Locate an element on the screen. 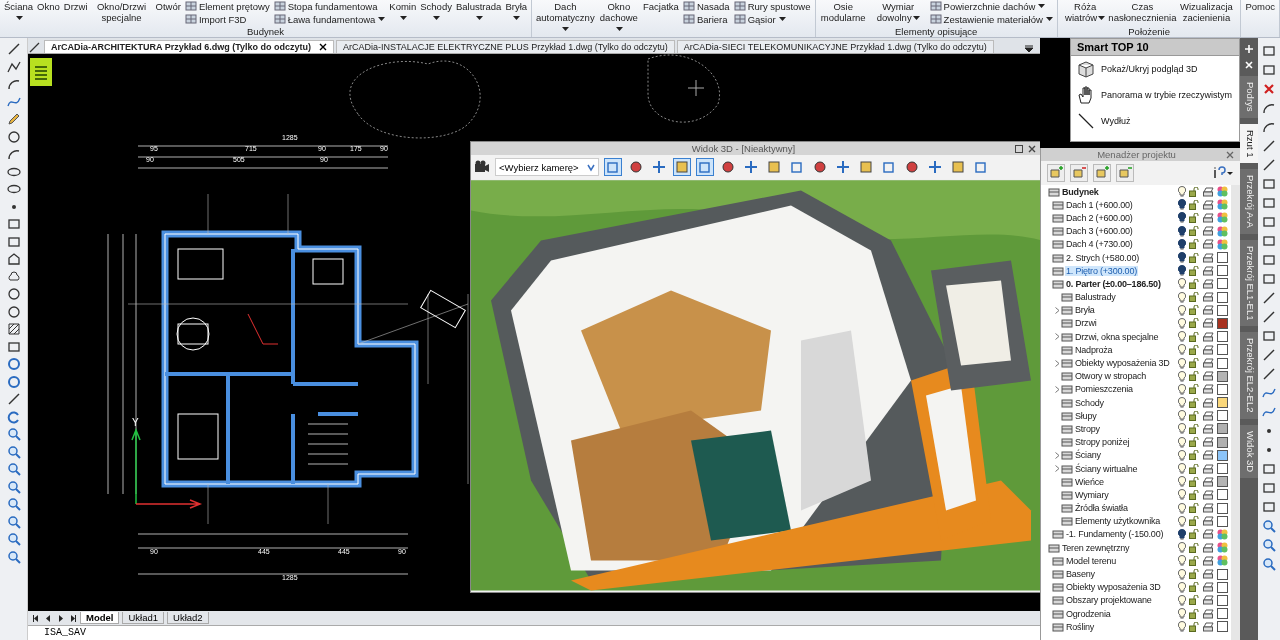 This screenshot has height=640, width=1280. tree-item: Schody is located at coordinates (1089, 402).